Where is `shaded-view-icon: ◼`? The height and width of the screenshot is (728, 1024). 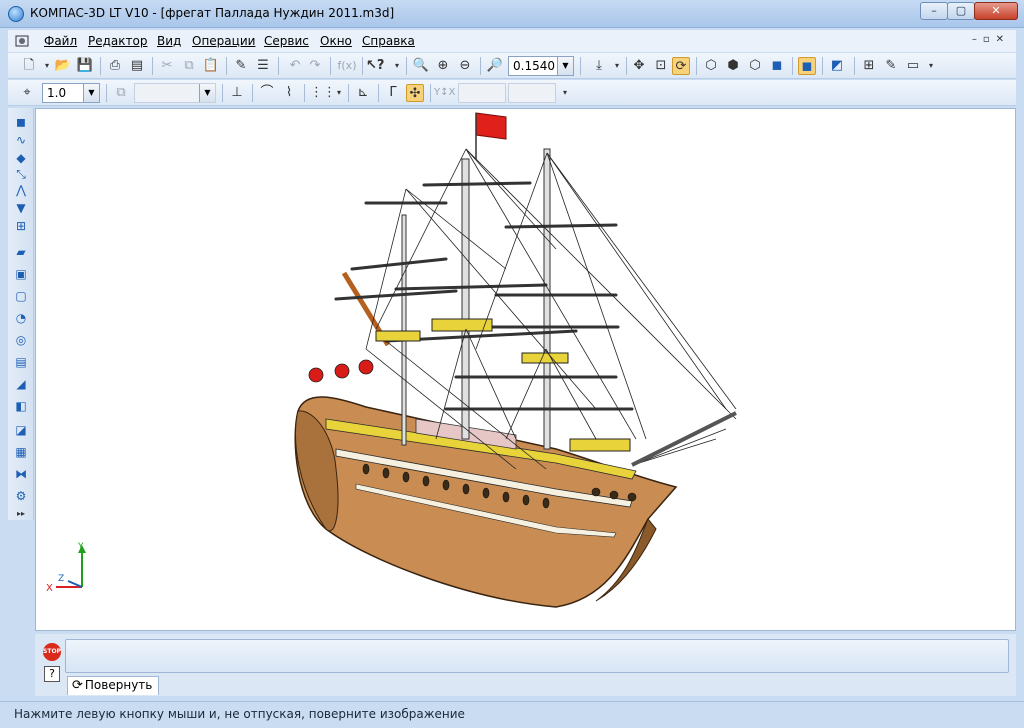
shaded-view-icon: ◼ is located at coordinates (777, 66).